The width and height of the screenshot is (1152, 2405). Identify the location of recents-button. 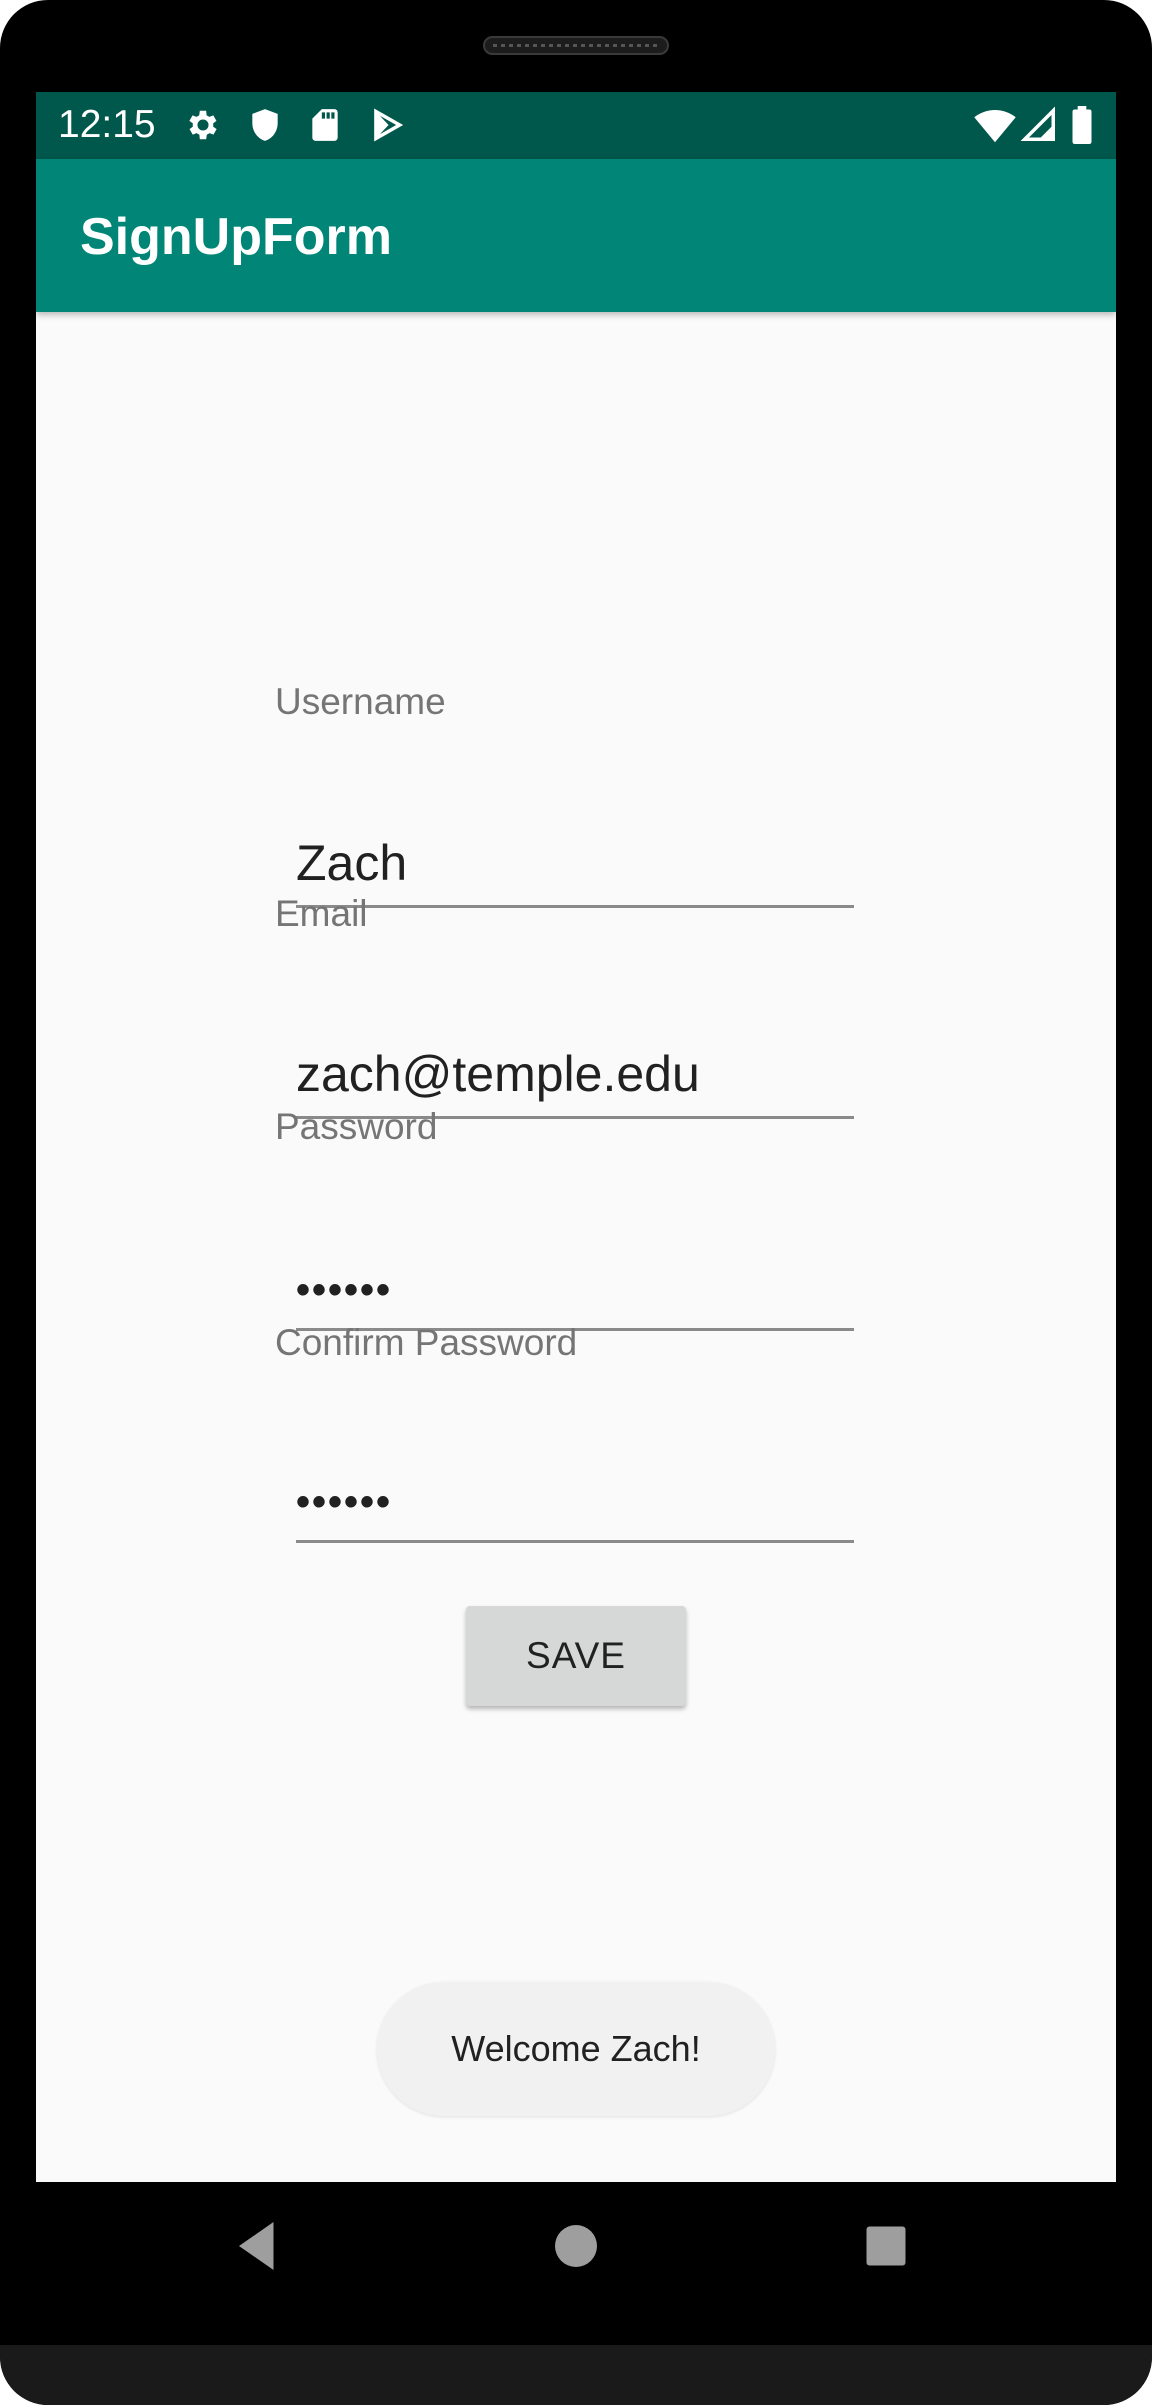
(886, 2246).